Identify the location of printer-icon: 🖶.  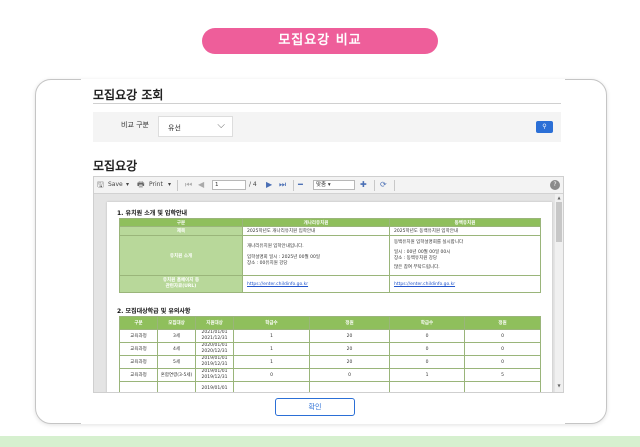
(141, 184).